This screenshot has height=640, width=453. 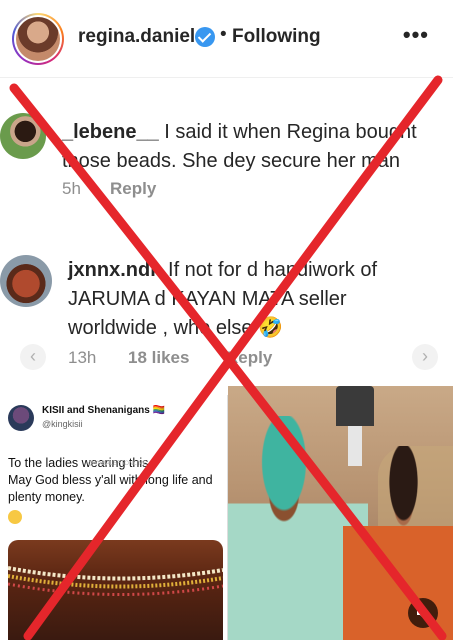 What do you see at coordinates (33, 357) in the screenshot?
I see `chevron-left-icon: ‹` at bounding box center [33, 357].